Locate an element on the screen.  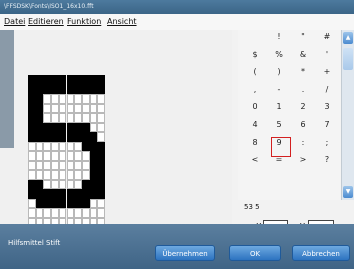
chevron-down-icon: ▼ is located at coordinates (348, 192).